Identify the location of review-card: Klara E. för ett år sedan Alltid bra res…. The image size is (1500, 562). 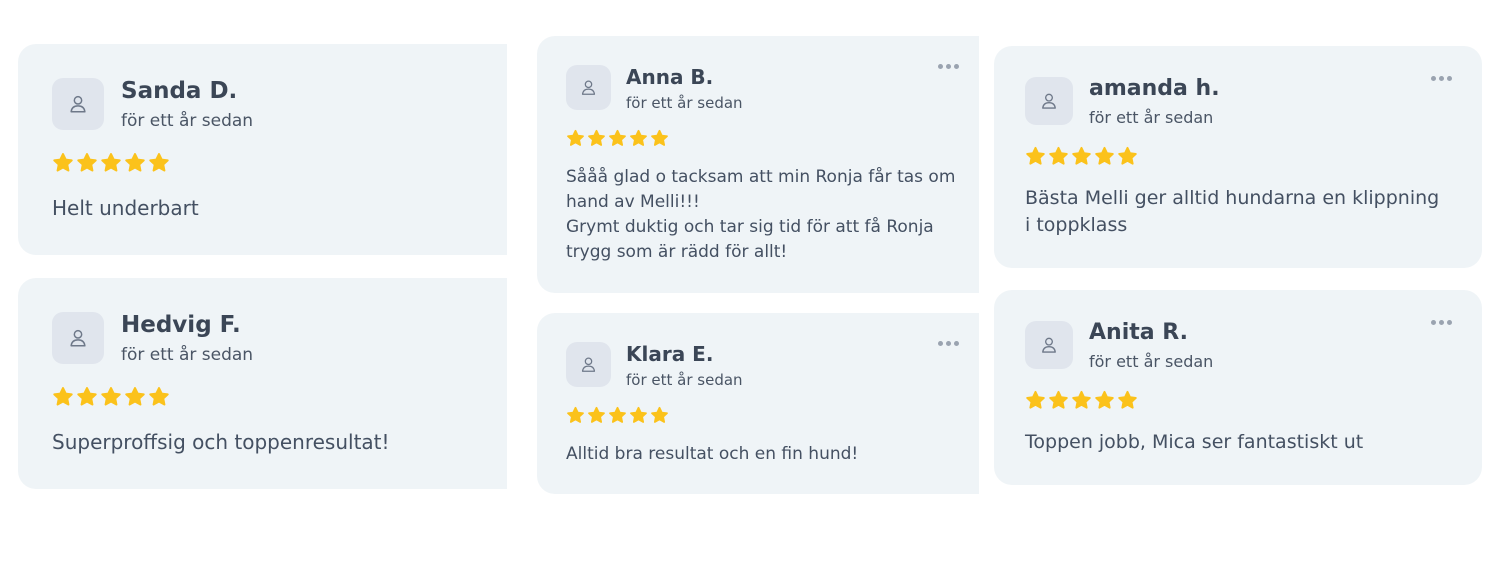
(758, 403).